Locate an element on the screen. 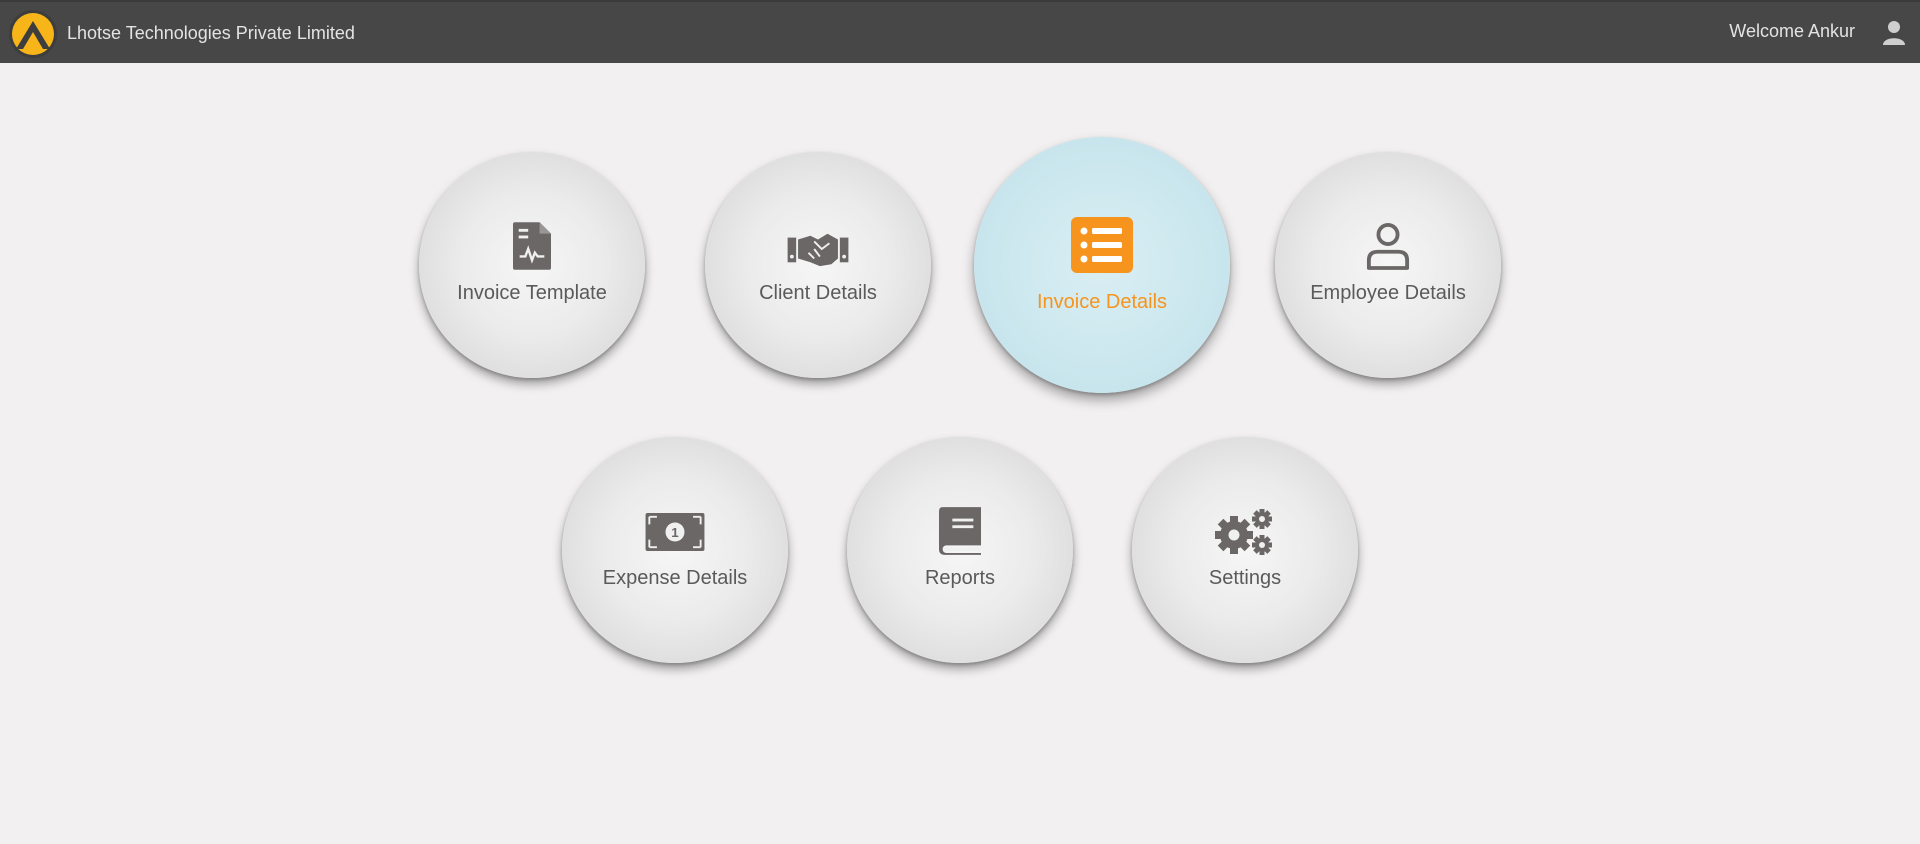  handshake-icon is located at coordinates (818, 250).